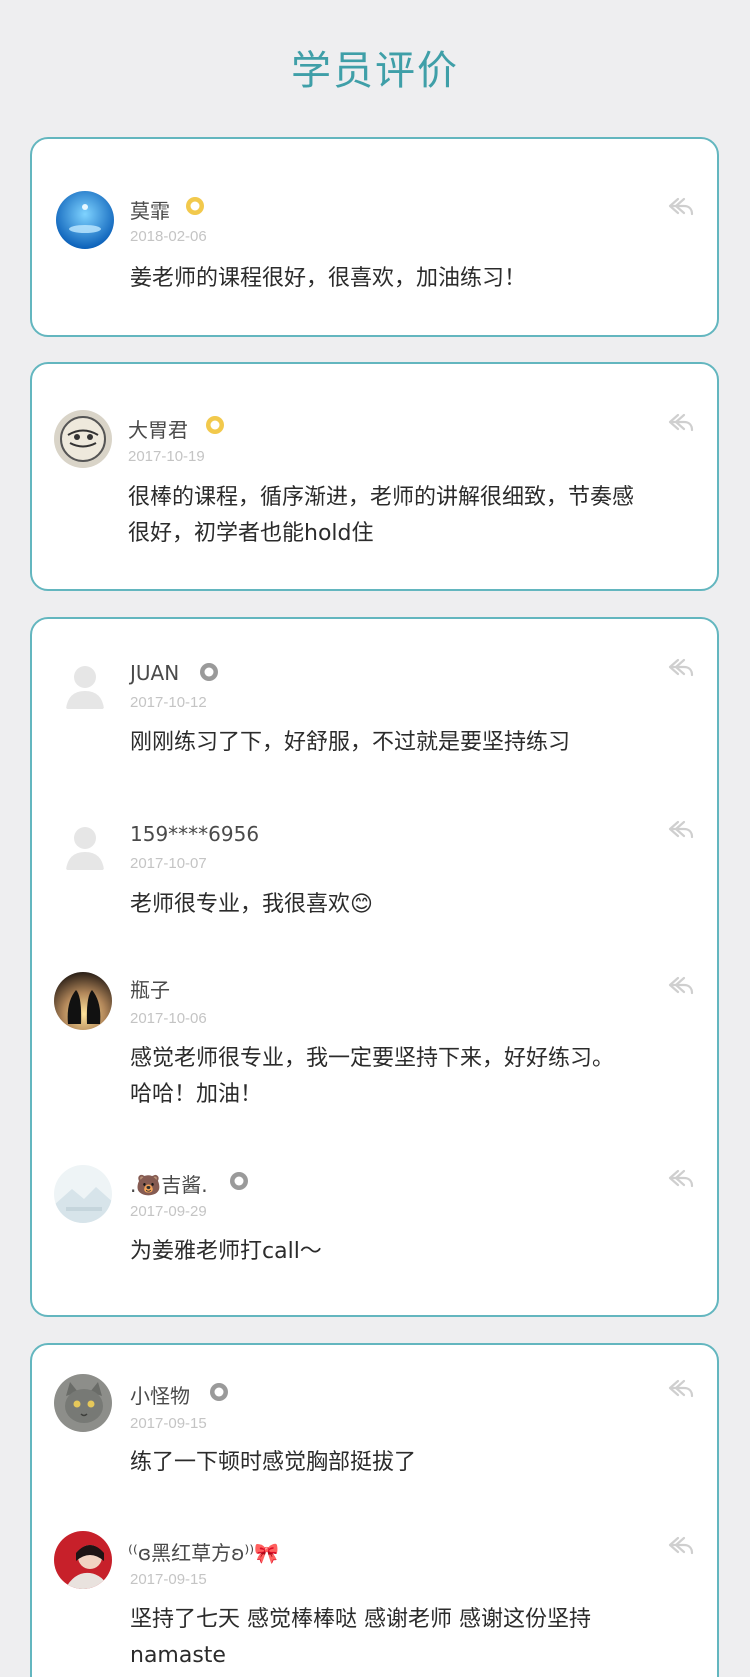 Image resolution: width=750 pixels, height=1677 pixels. Describe the element at coordinates (372, 1076) in the screenshot. I see `review-text: 感觉老师很专业，我一定要坚持下来，好好练习。 哈哈！加油！` at that location.